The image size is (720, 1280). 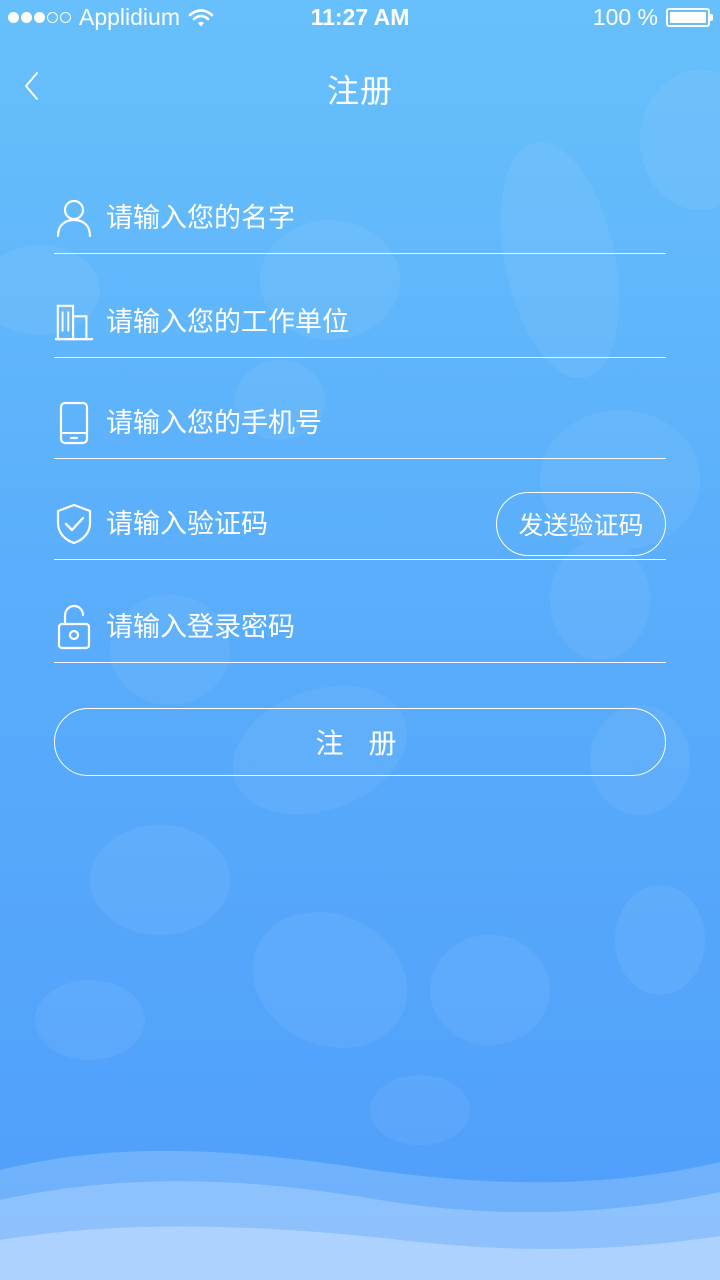 What do you see at coordinates (360, 1215) in the screenshot?
I see `wave-decoration` at bounding box center [360, 1215].